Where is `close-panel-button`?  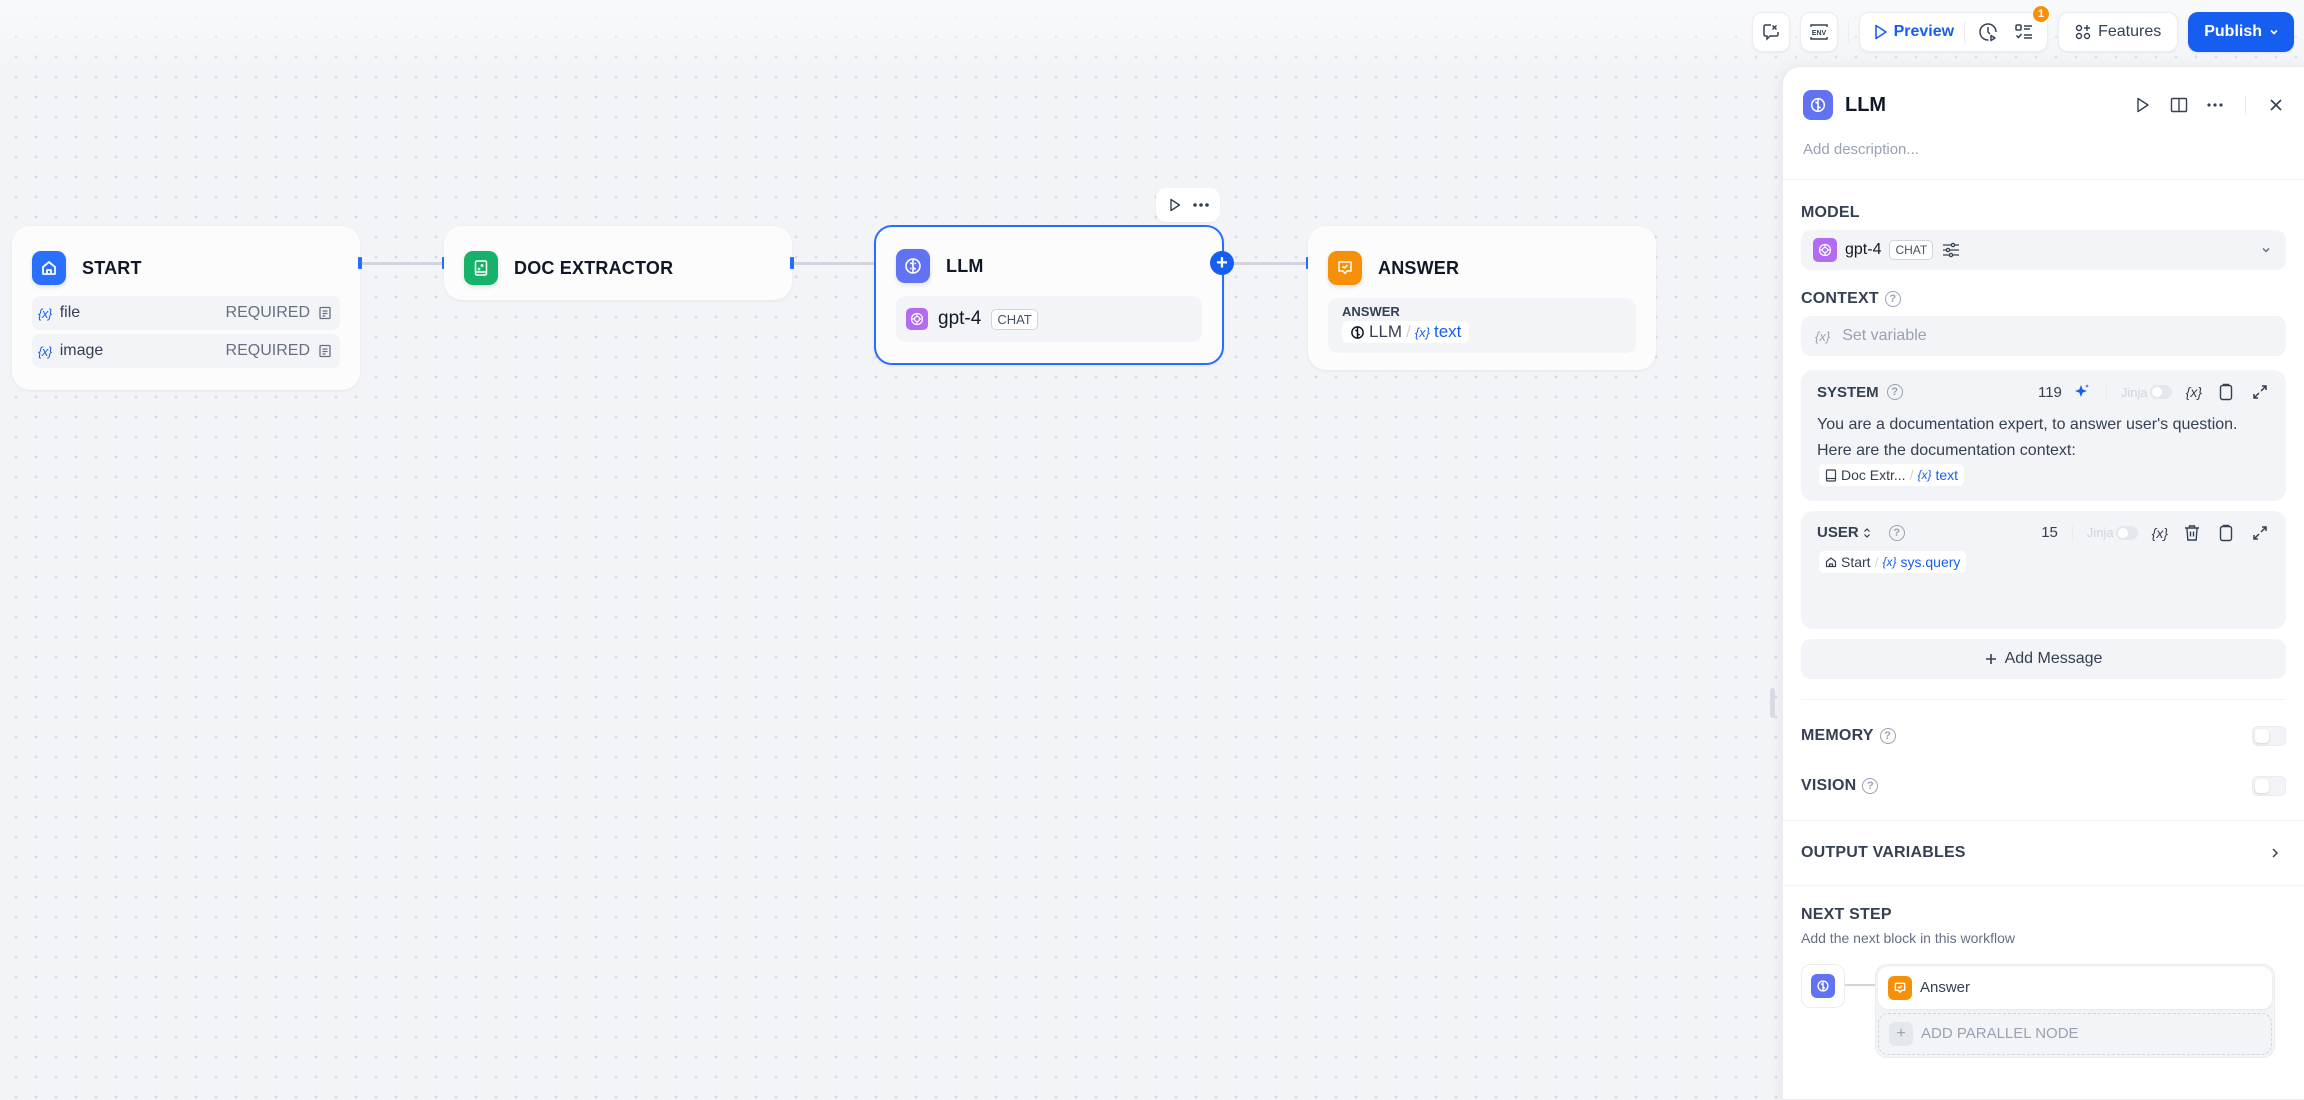
close-panel-button is located at coordinates (2276, 105).